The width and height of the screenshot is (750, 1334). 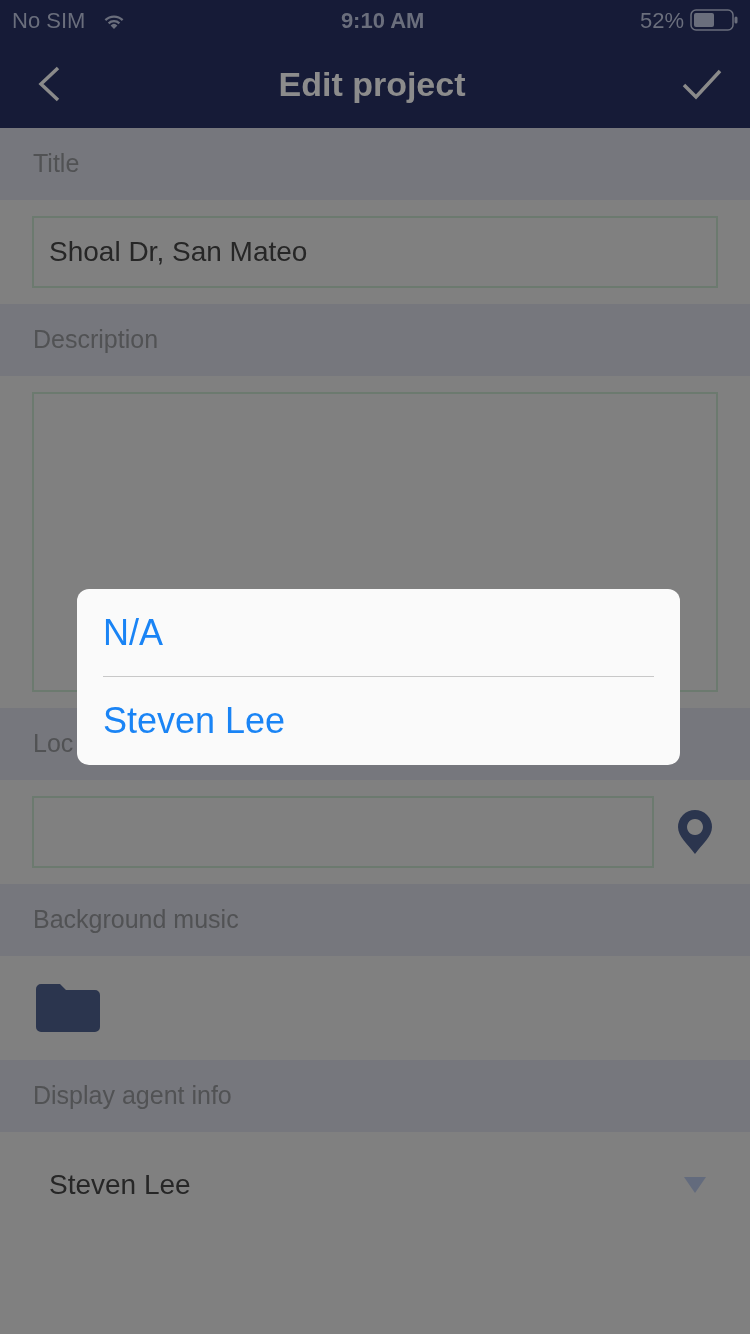 What do you see at coordinates (695, 1185) in the screenshot?
I see `caret-down-icon` at bounding box center [695, 1185].